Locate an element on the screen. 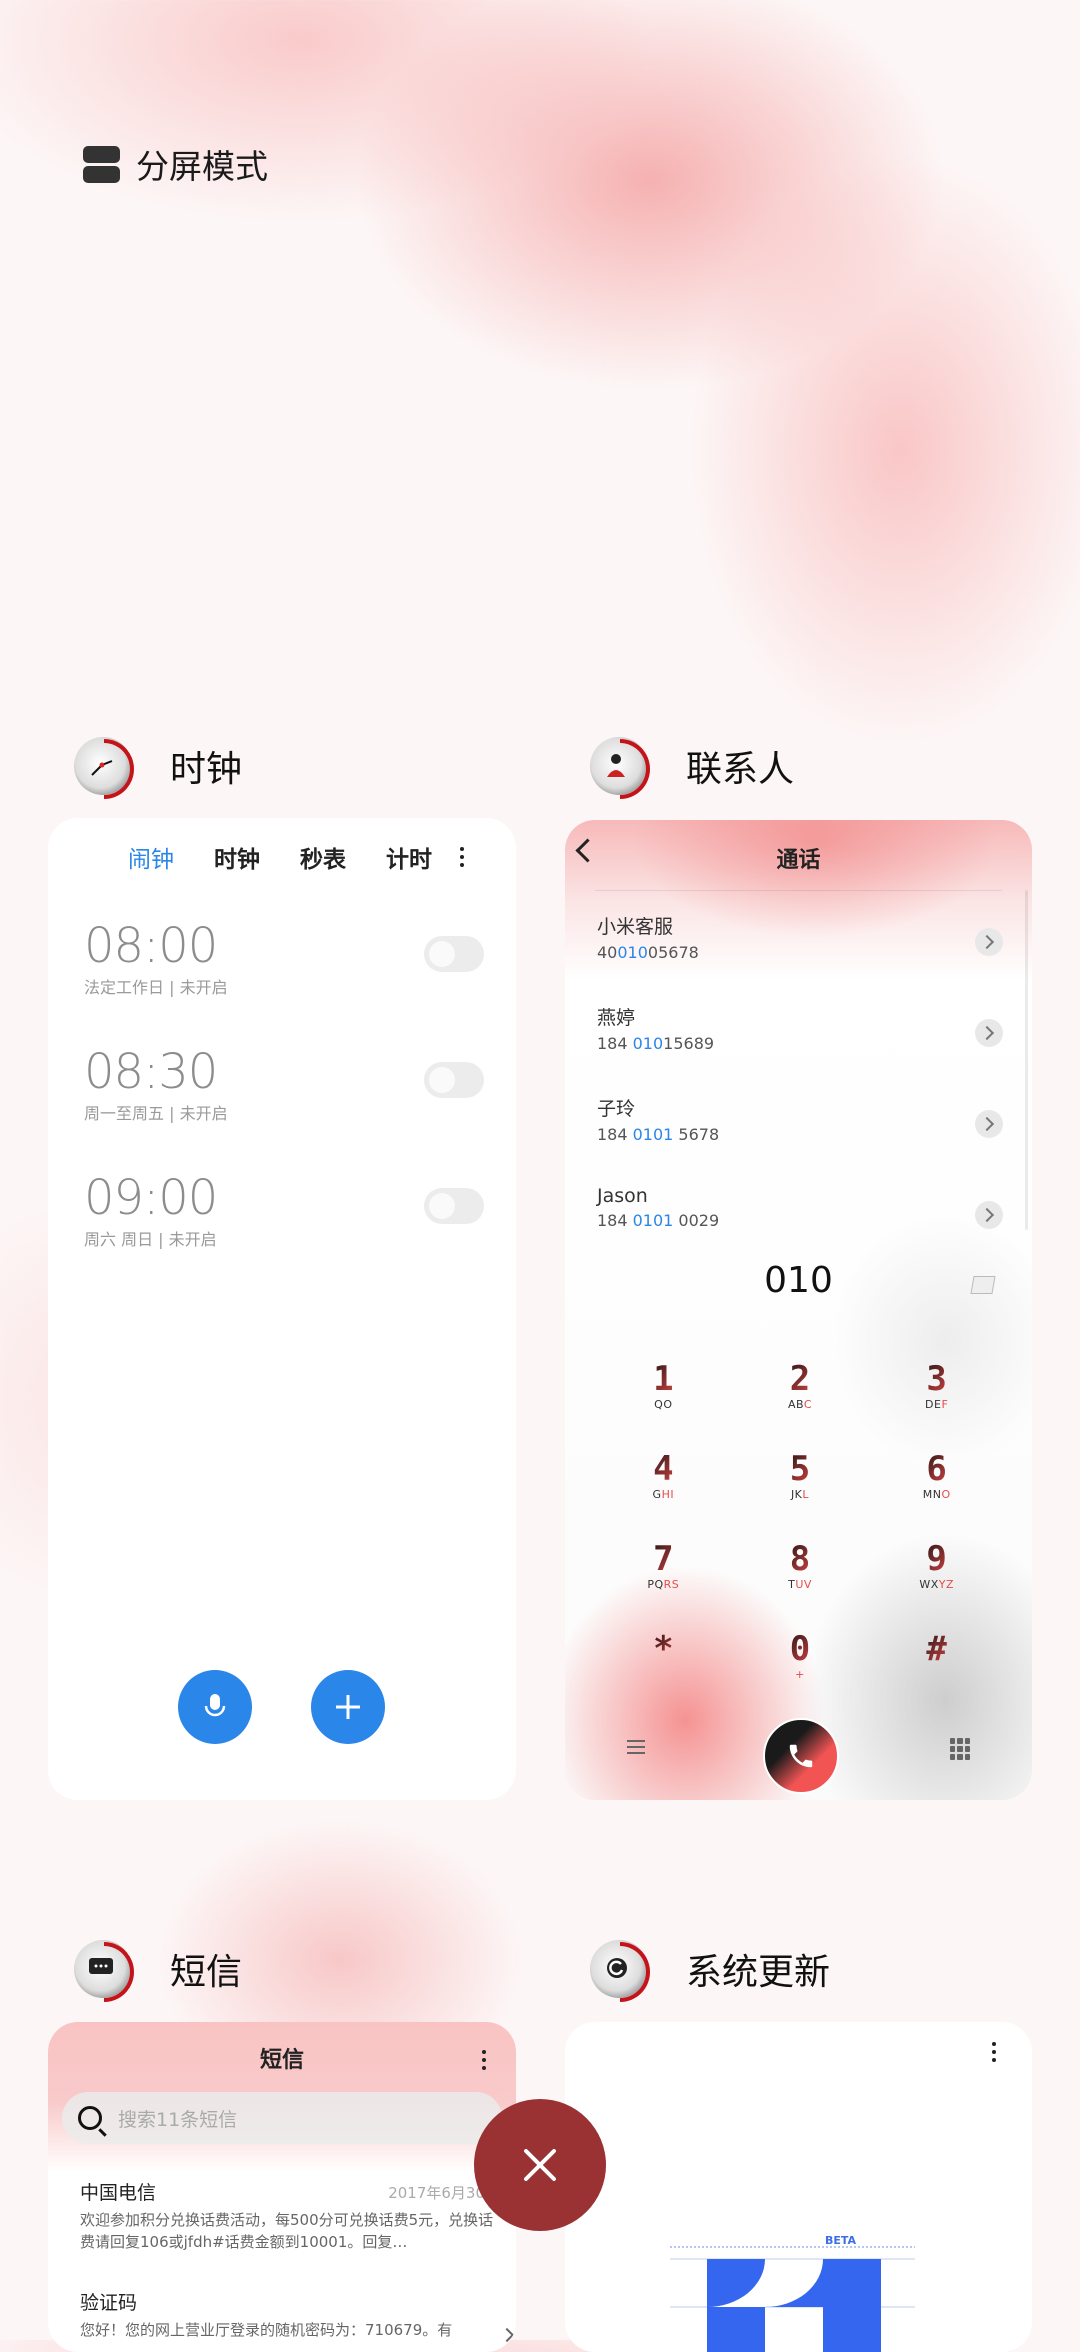  alarm-item: 09:00 周六 周日 | 未开启 is located at coordinates (284, 1211).